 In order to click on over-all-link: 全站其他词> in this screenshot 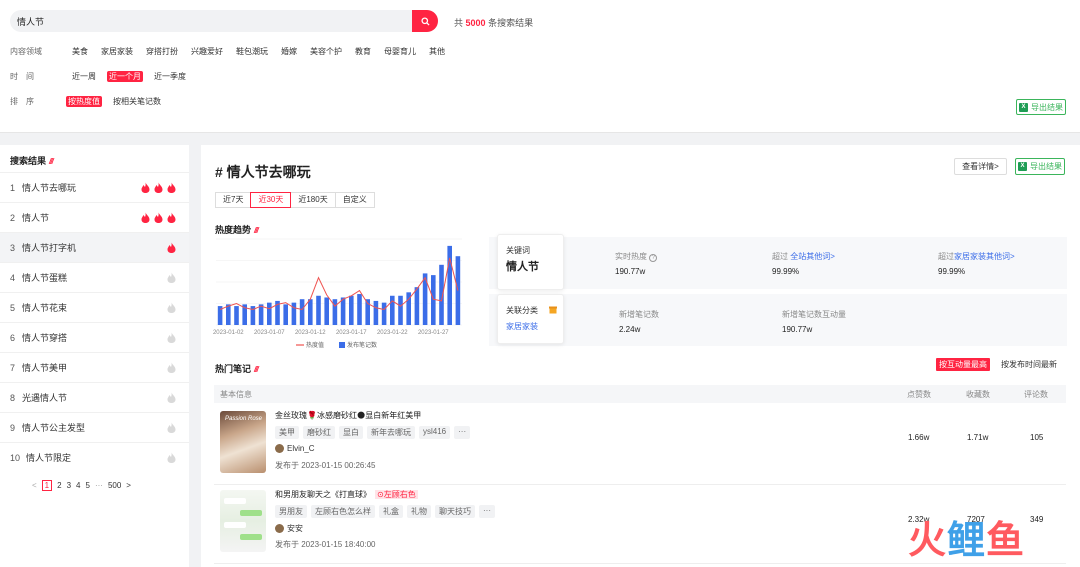, I will do `click(812, 256)`.